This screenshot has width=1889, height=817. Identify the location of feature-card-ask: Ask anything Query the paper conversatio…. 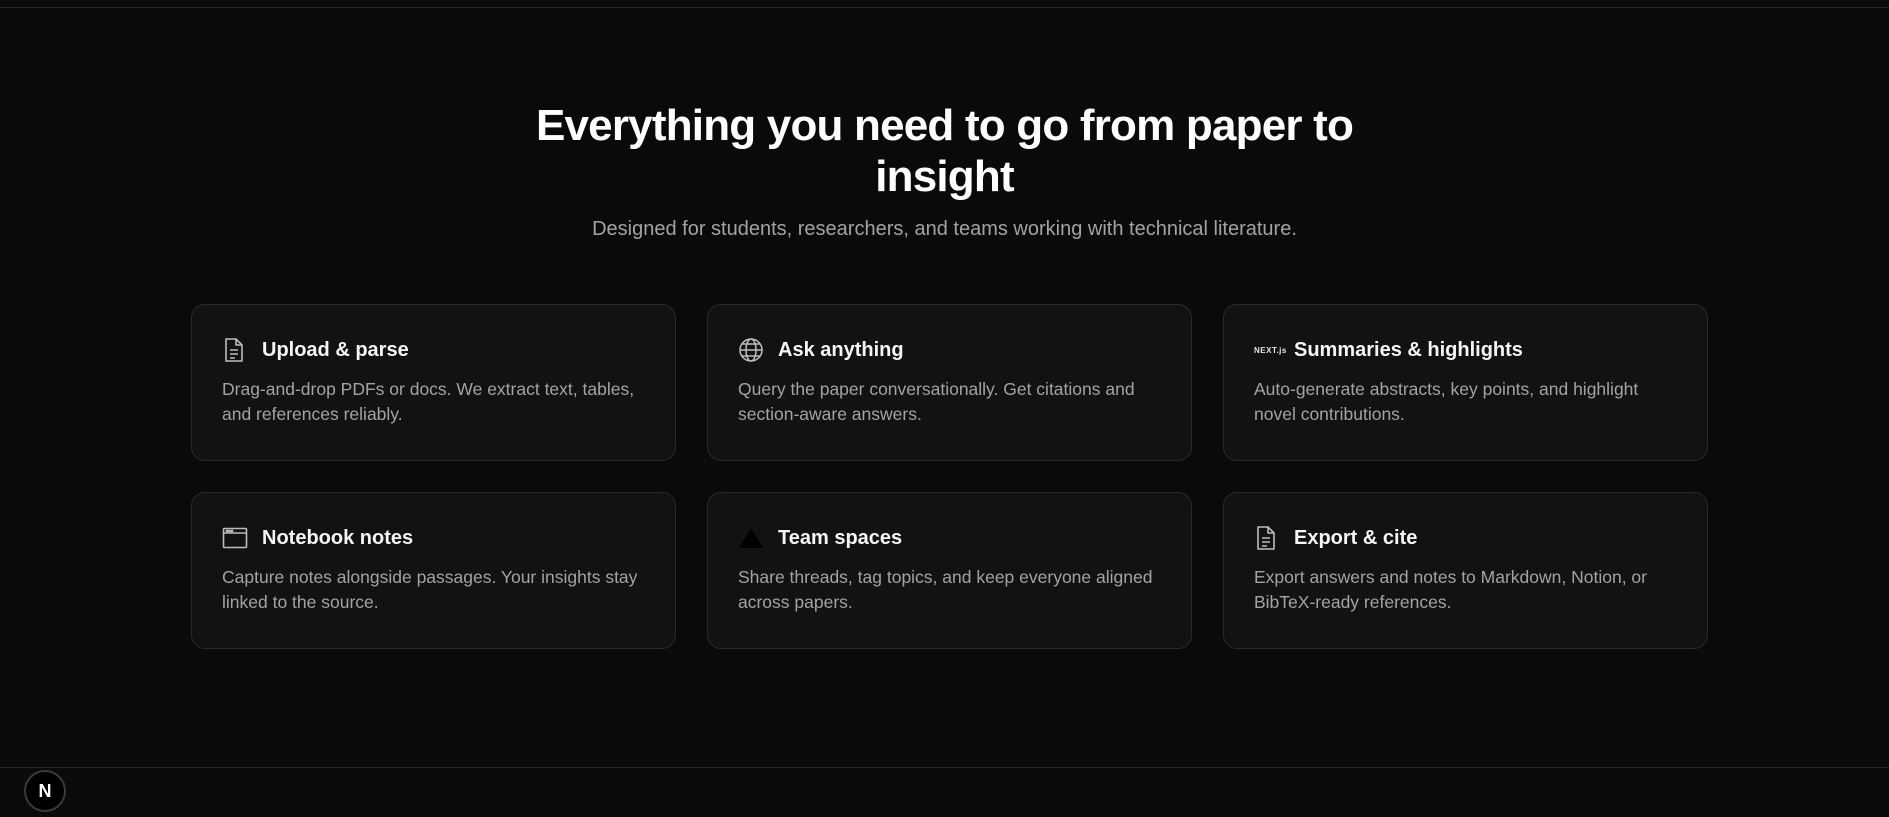
(949, 382).